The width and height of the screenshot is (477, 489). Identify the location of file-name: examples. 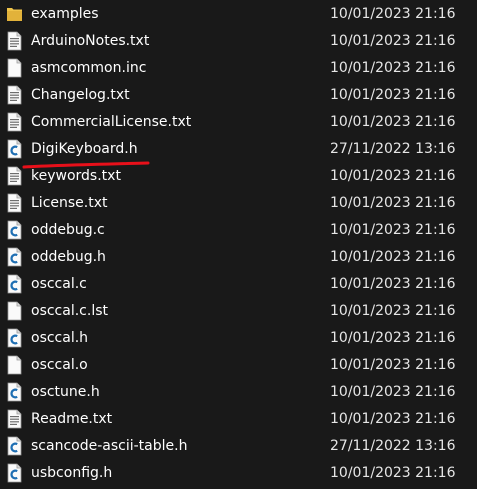
(65, 14).